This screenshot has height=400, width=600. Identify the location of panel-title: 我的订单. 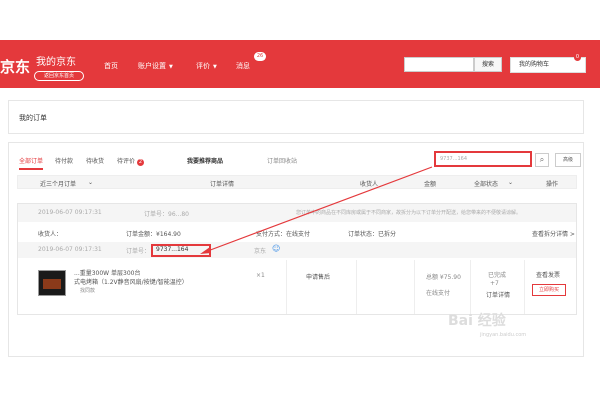
(33, 118).